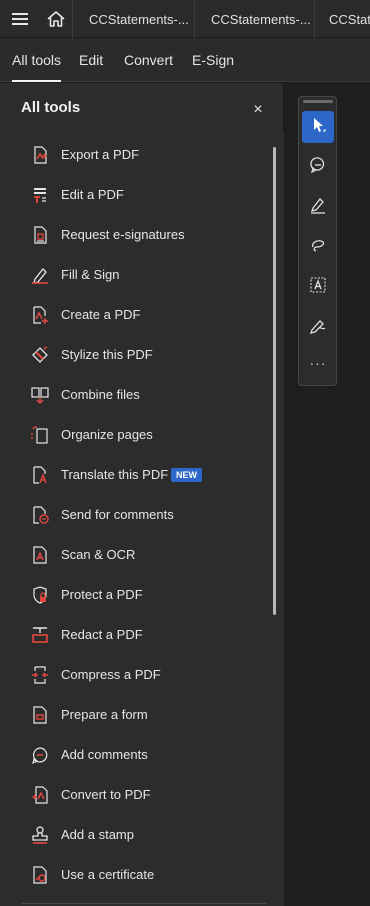  I want to click on highlighter-icon, so click(318, 207).